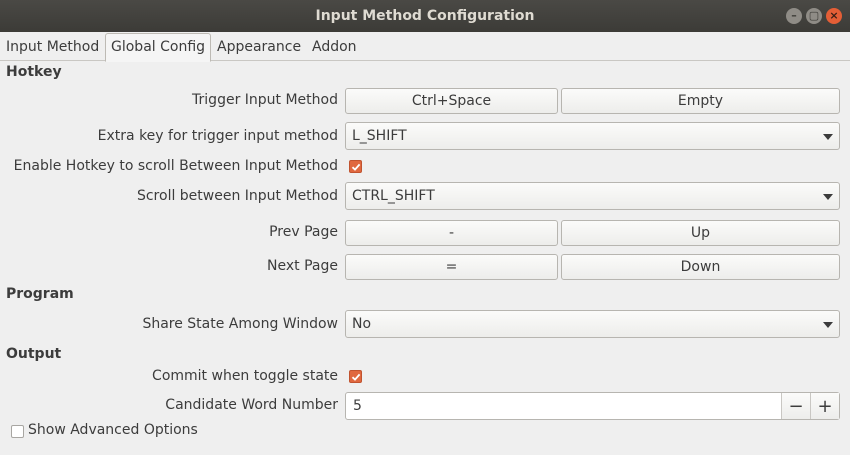  Describe the element at coordinates (451, 267) in the screenshot. I see `next-page-key-1-button: =` at that location.